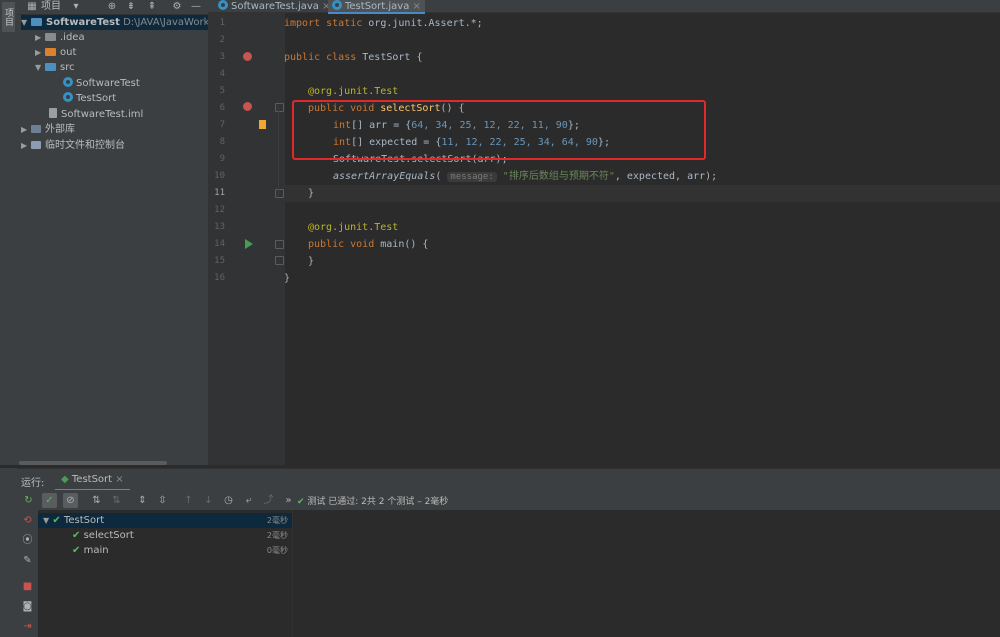 This screenshot has height=637, width=1000. I want to click on locate-icon: ⊕, so click(112, 7).